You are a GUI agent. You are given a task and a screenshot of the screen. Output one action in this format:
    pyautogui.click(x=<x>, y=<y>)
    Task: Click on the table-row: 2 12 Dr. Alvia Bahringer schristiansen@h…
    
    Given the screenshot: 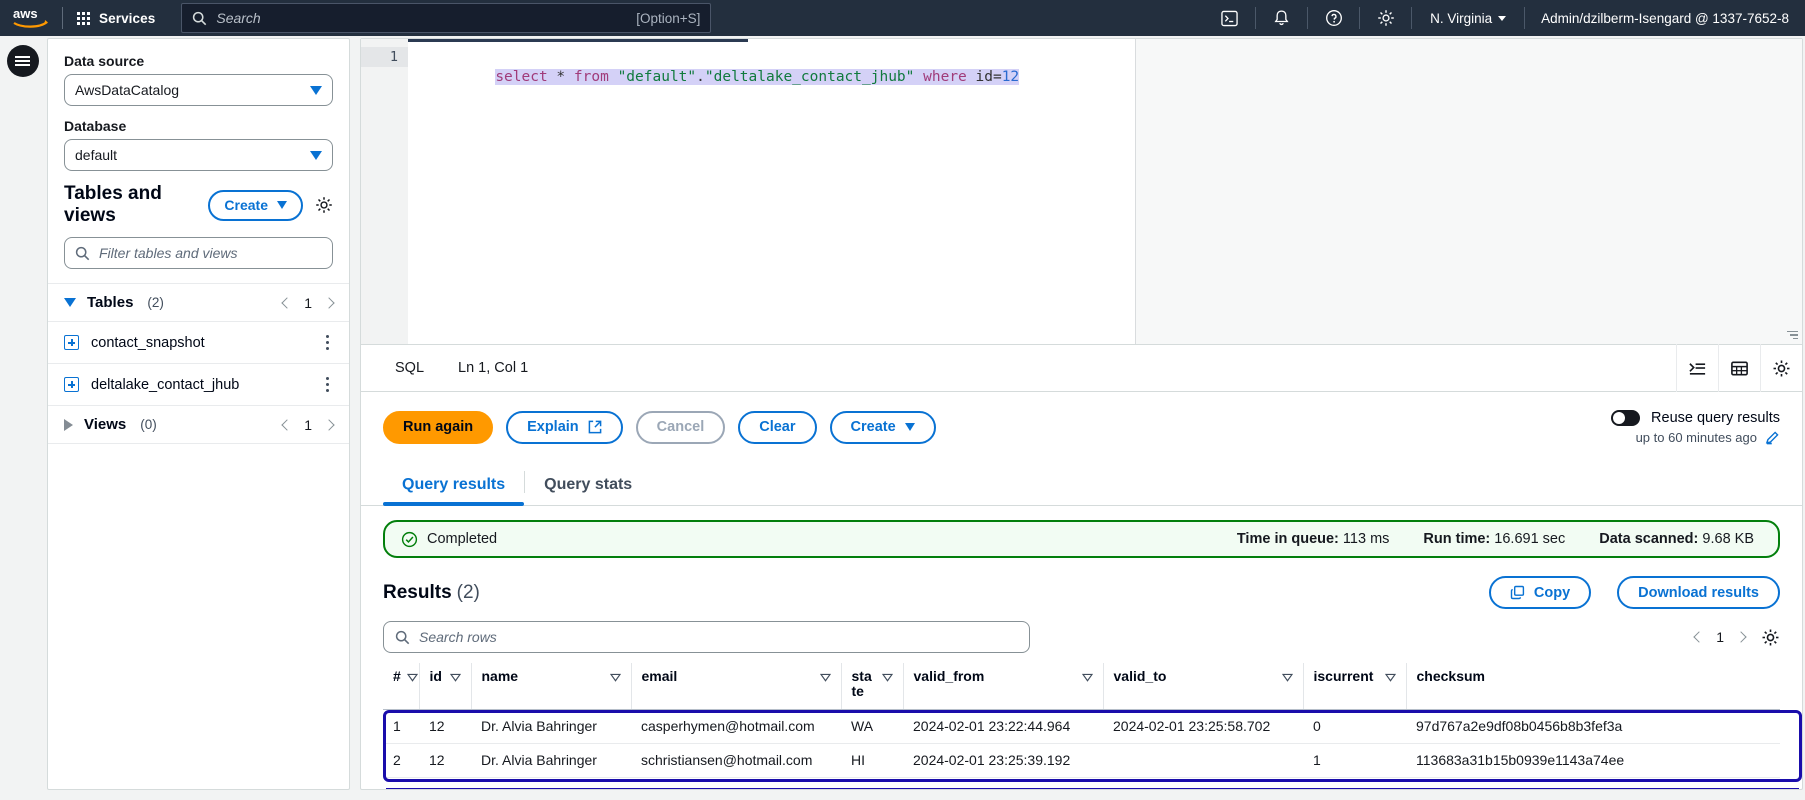 What is the action you would take?
    pyautogui.click(x=1081, y=760)
    